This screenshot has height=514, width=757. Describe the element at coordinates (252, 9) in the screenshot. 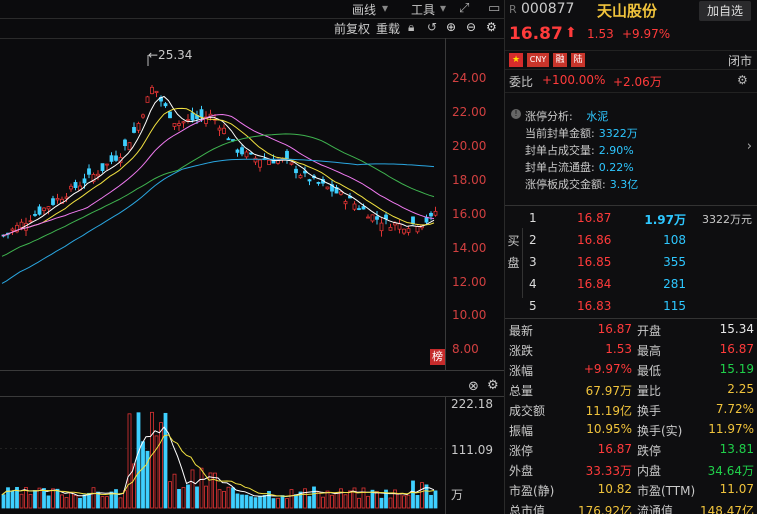

I see `chart-toolbar: 画线 ▾ 工具 ▾ ⤢ ▭` at that location.